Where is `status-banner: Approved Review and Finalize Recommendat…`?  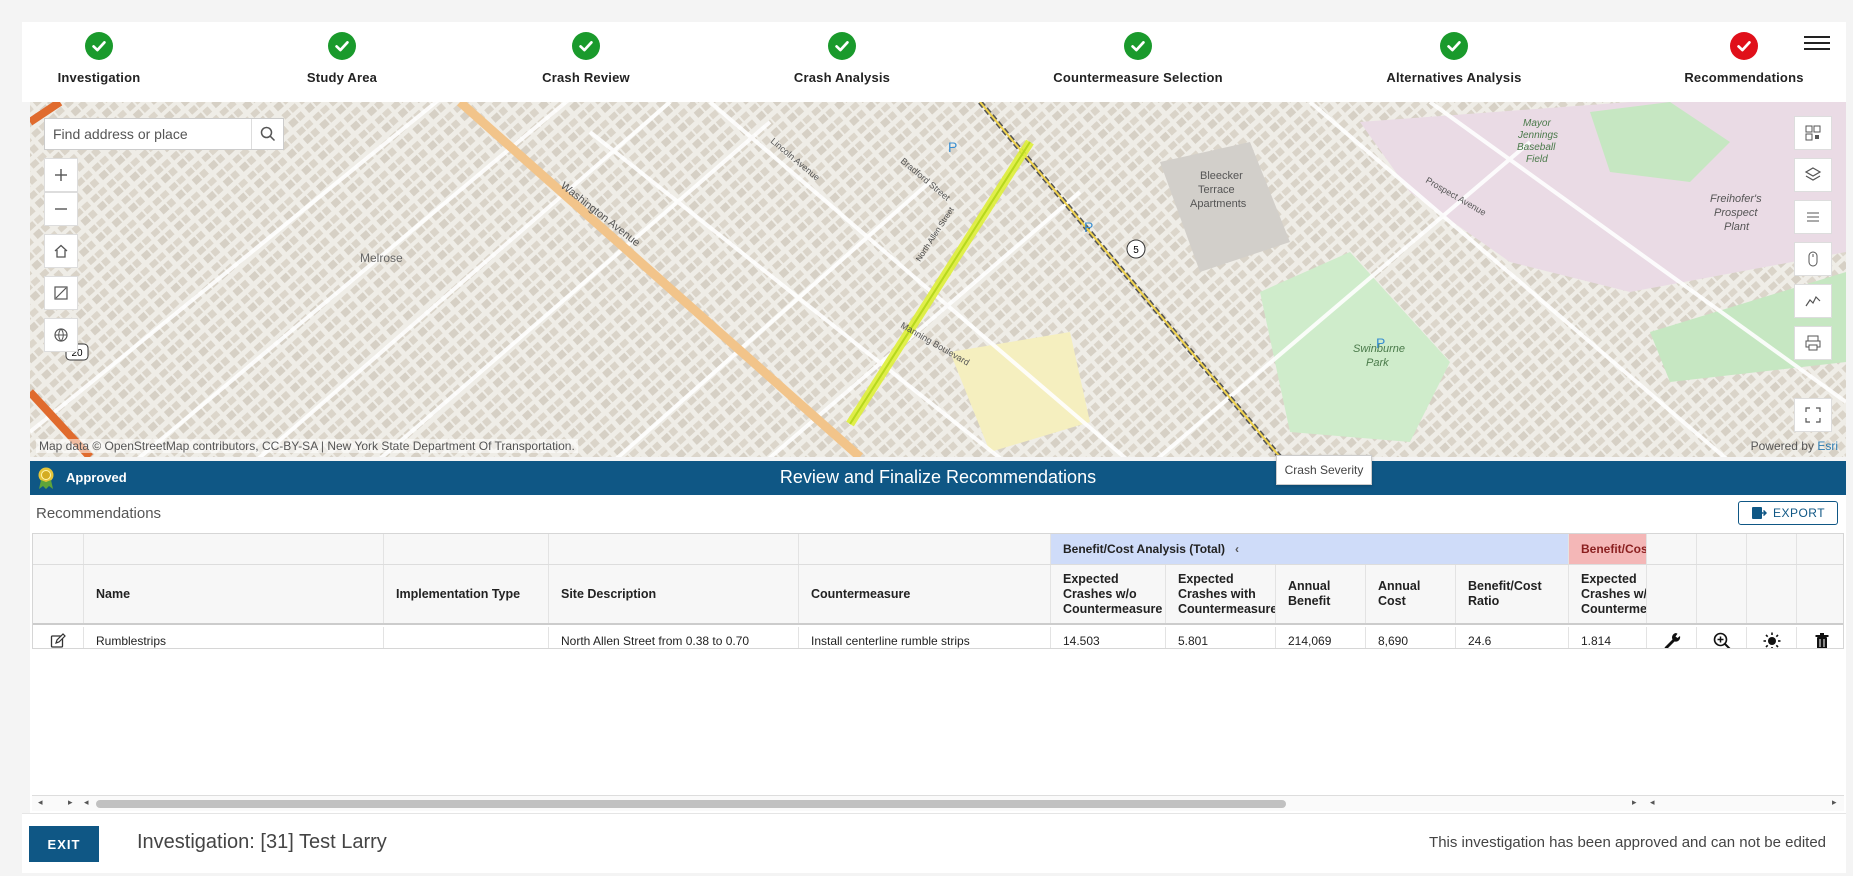 status-banner: Approved Review and Finalize Recommendat… is located at coordinates (938, 478).